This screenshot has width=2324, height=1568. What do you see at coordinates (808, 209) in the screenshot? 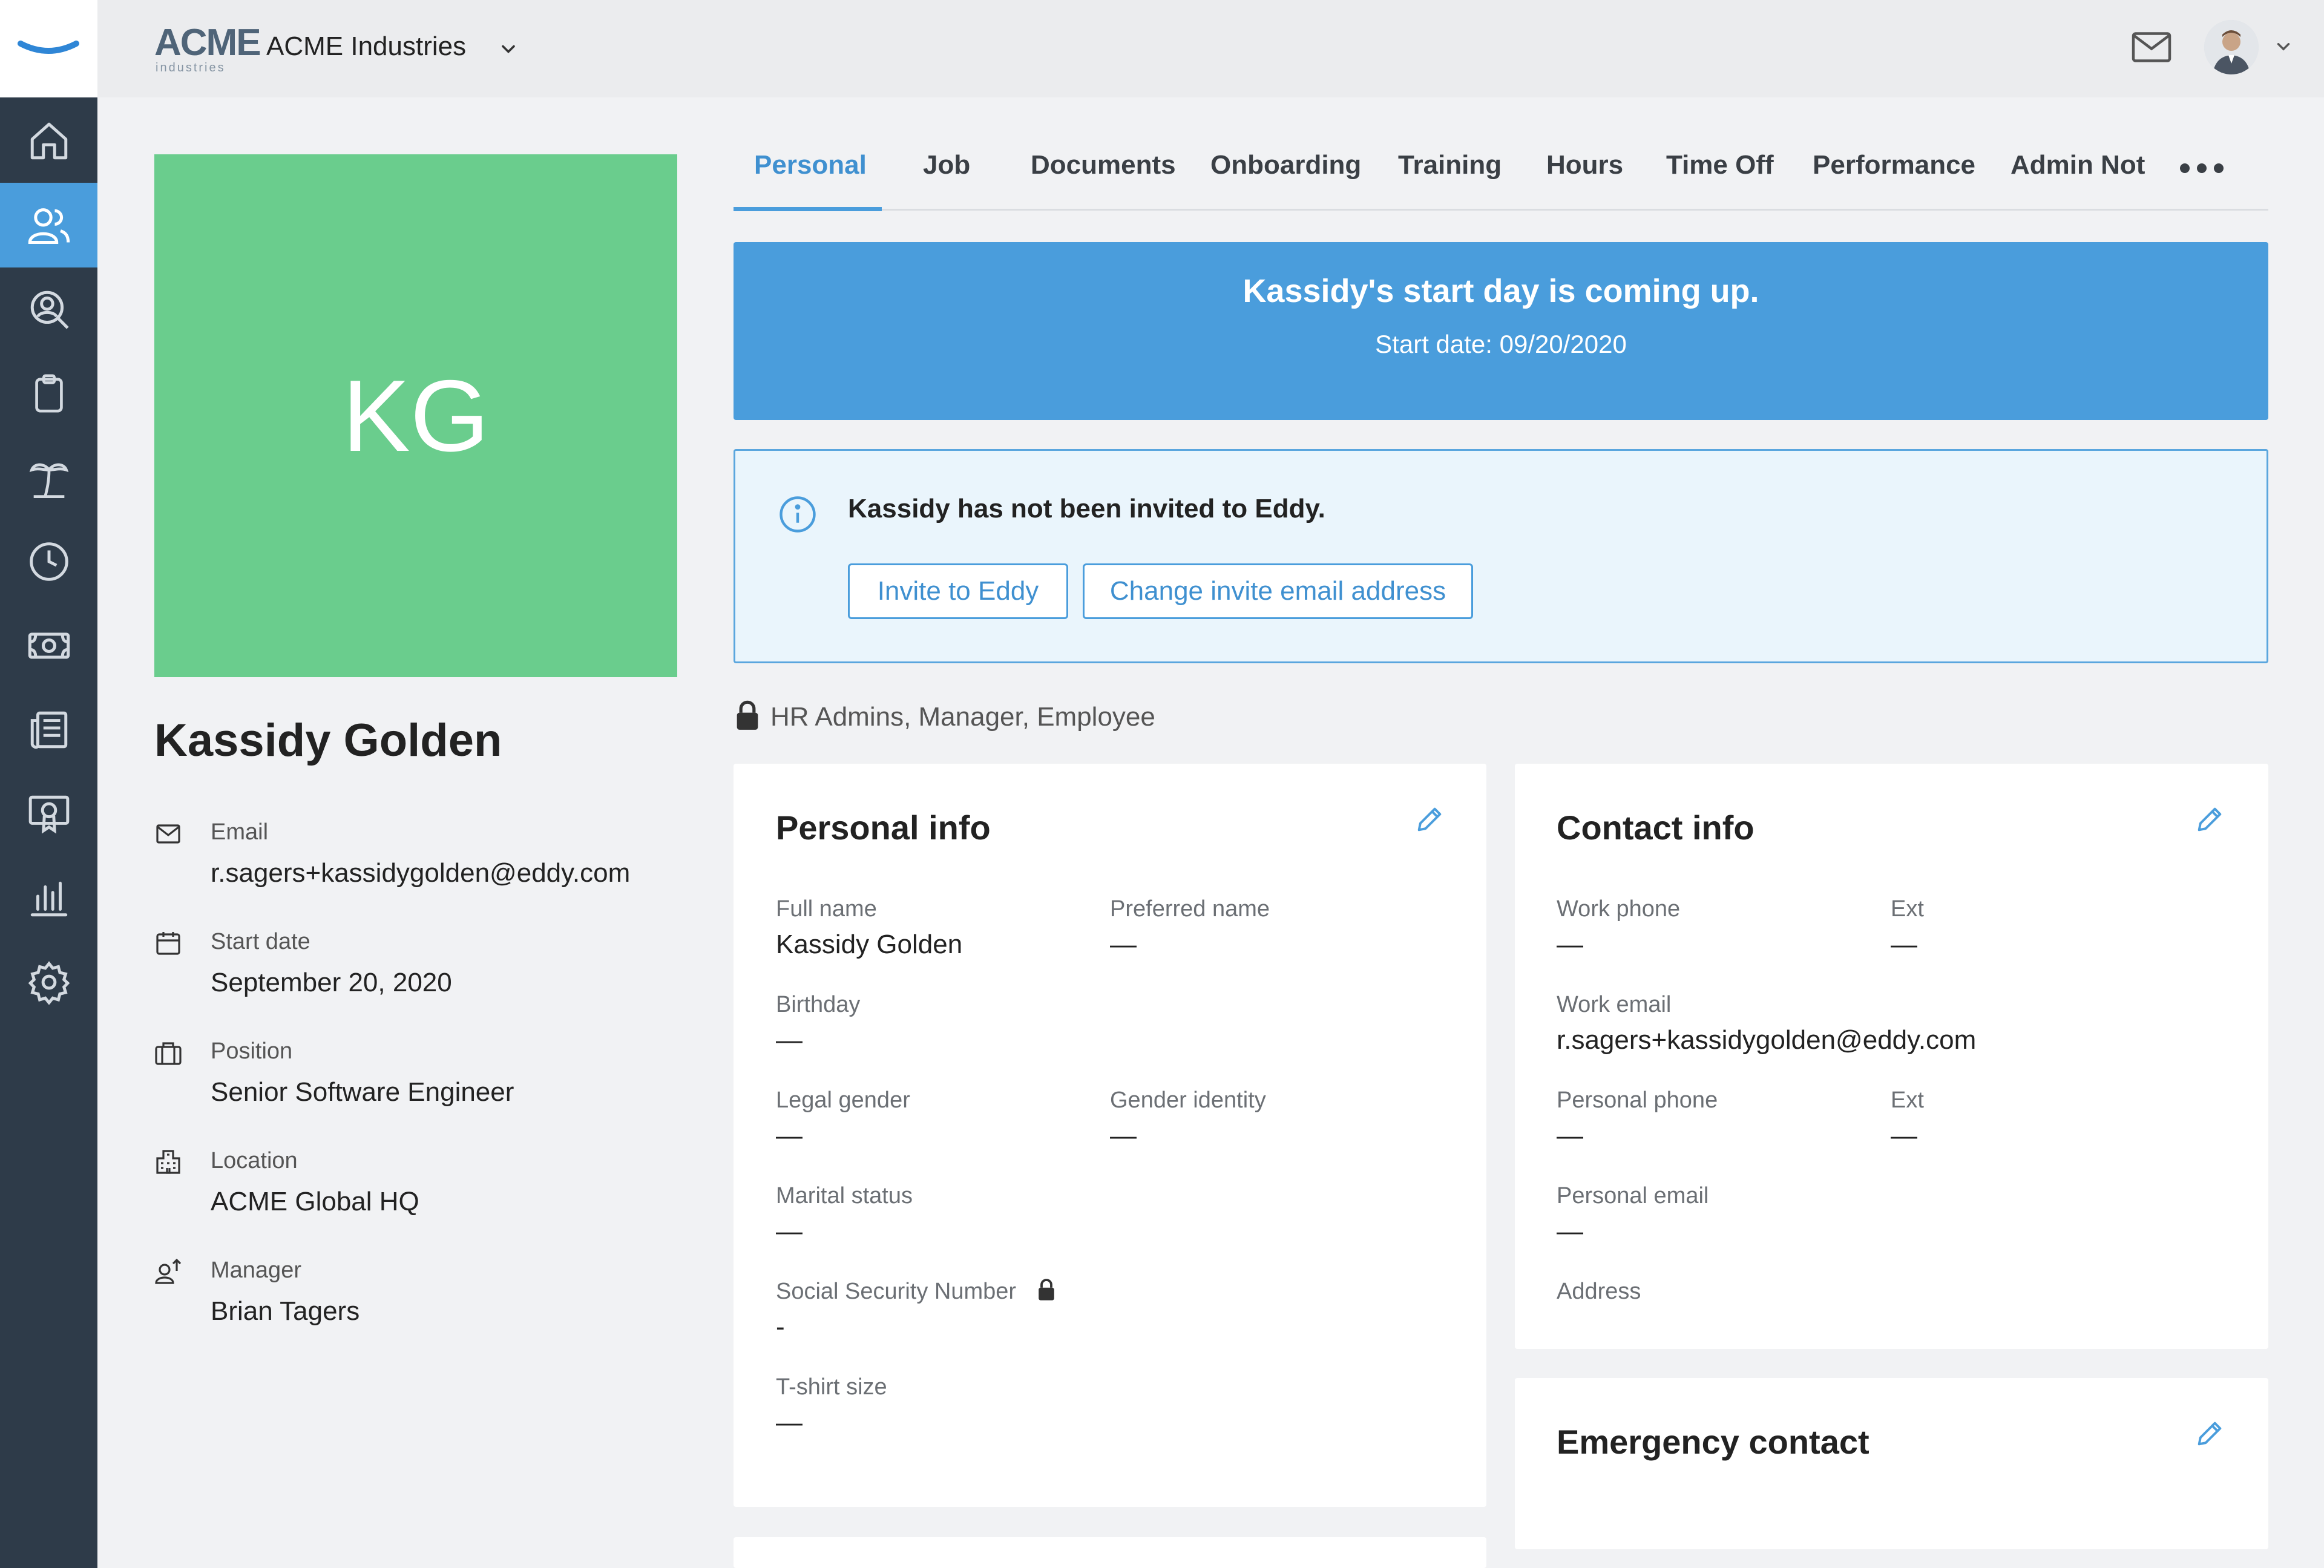
I see `active-tab-indicator` at bounding box center [808, 209].